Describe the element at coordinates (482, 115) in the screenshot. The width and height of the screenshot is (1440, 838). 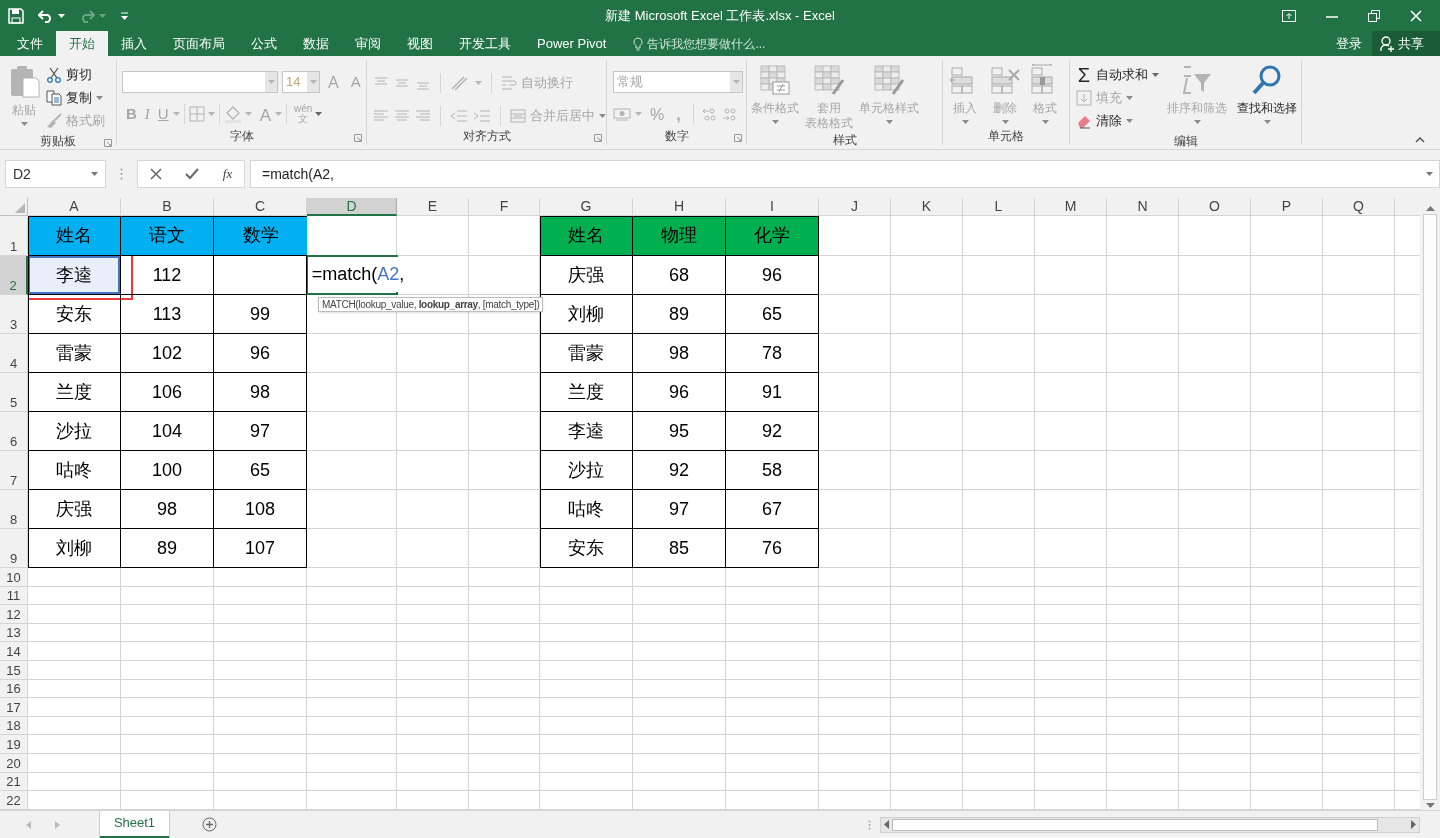
I see `increase-indent-icon` at that location.